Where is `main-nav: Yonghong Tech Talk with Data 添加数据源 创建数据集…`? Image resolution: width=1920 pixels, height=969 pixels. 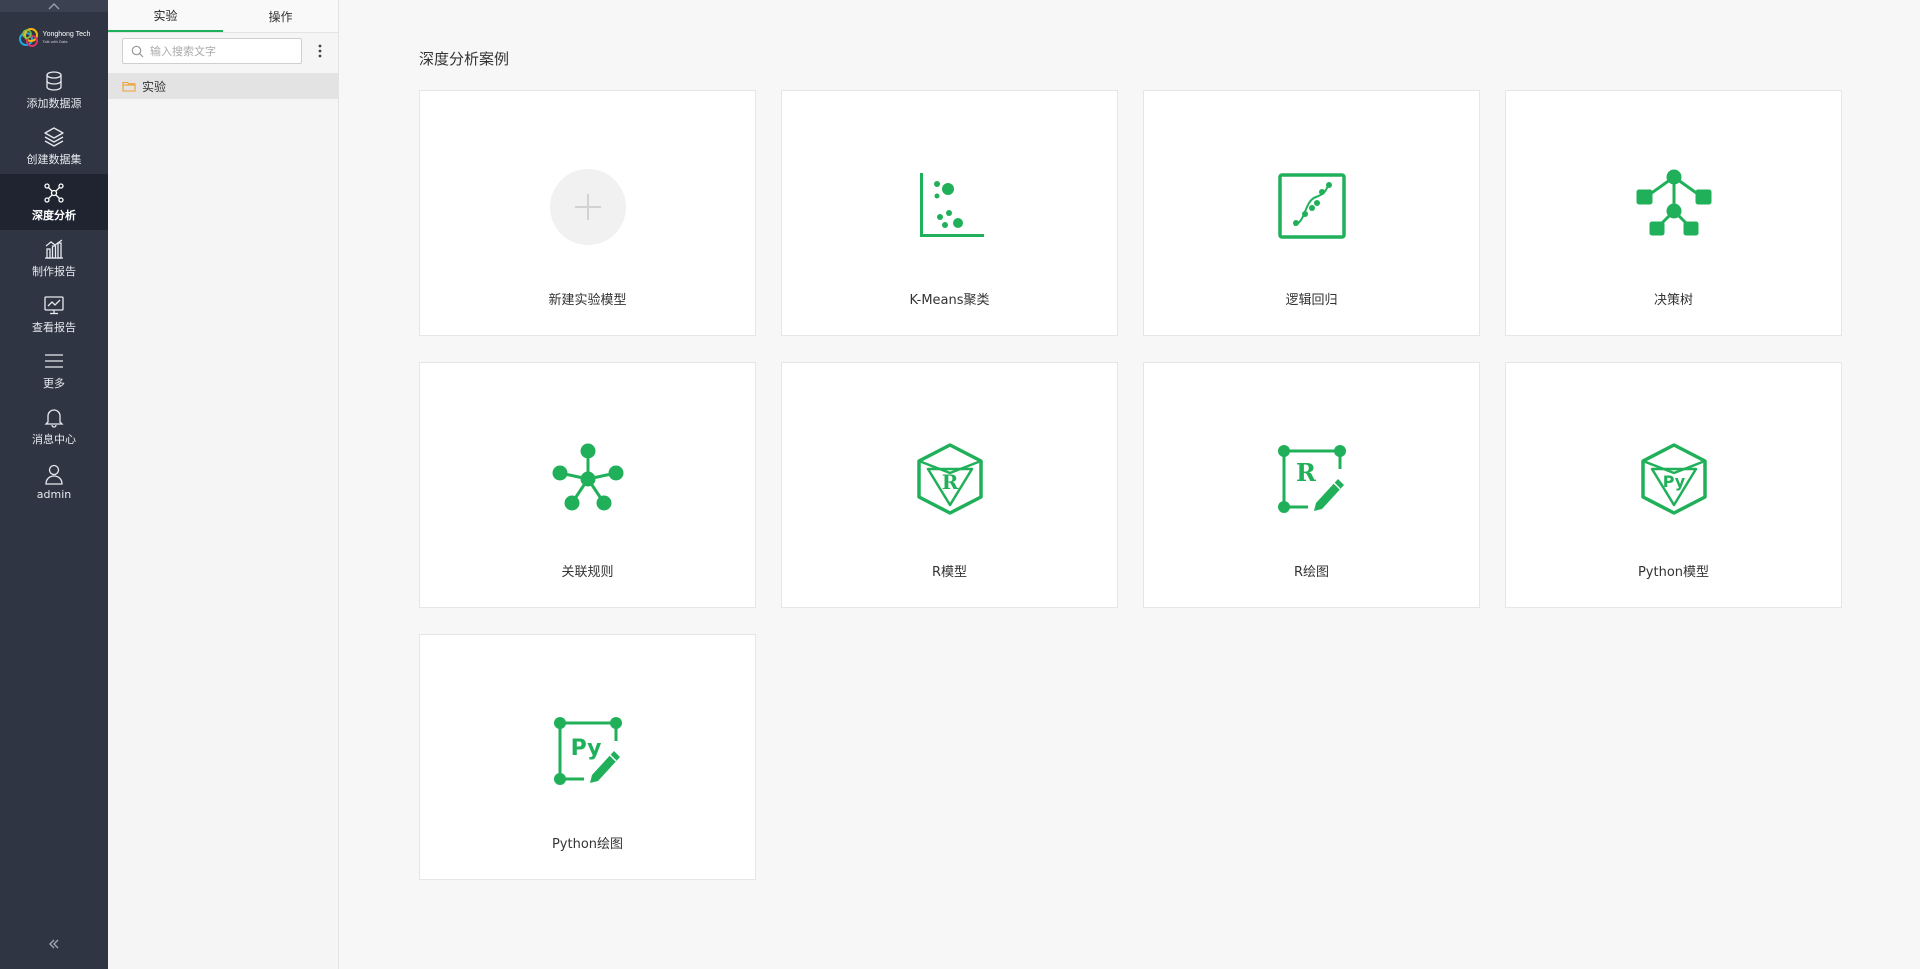
main-nav: Yonghong Tech Talk with Data 添加数据源 创建数据集… is located at coordinates (54, 484).